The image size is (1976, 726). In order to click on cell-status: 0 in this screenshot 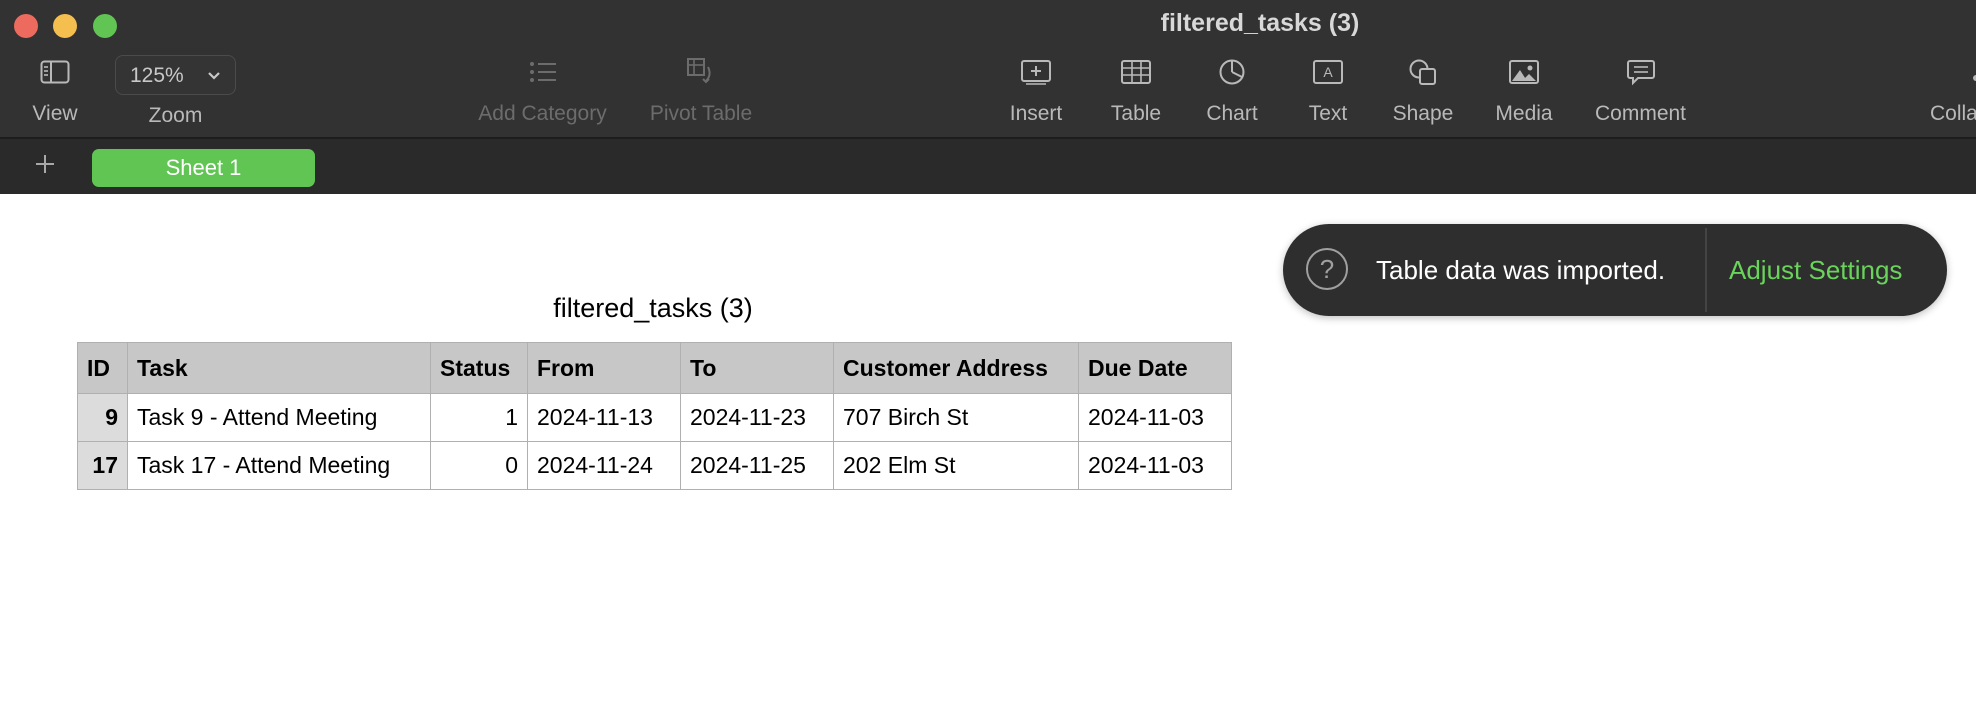, I will do `click(479, 465)`.